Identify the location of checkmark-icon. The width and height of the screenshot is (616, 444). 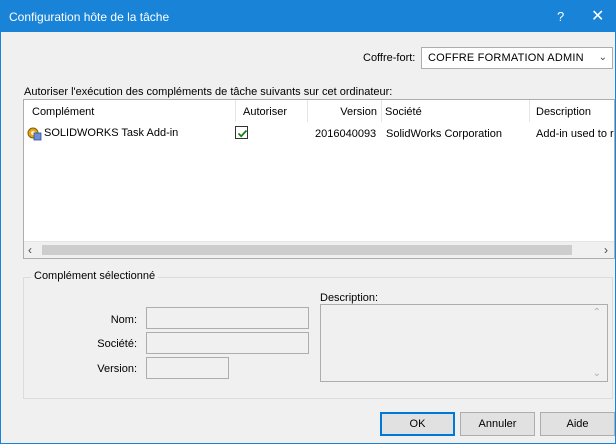
(242, 133).